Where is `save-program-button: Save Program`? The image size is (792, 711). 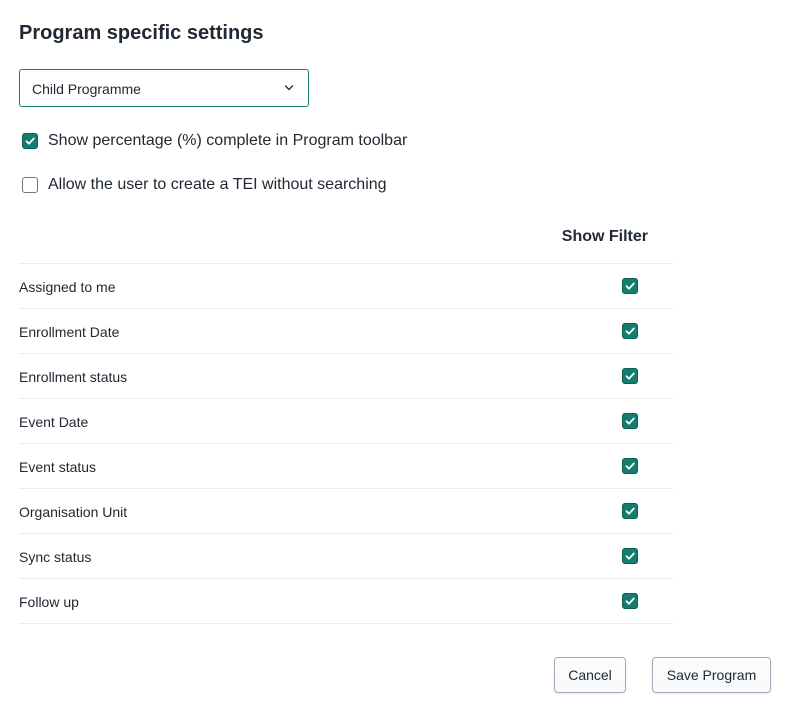 save-program-button: Save Program is located at coordinates (711, 675).